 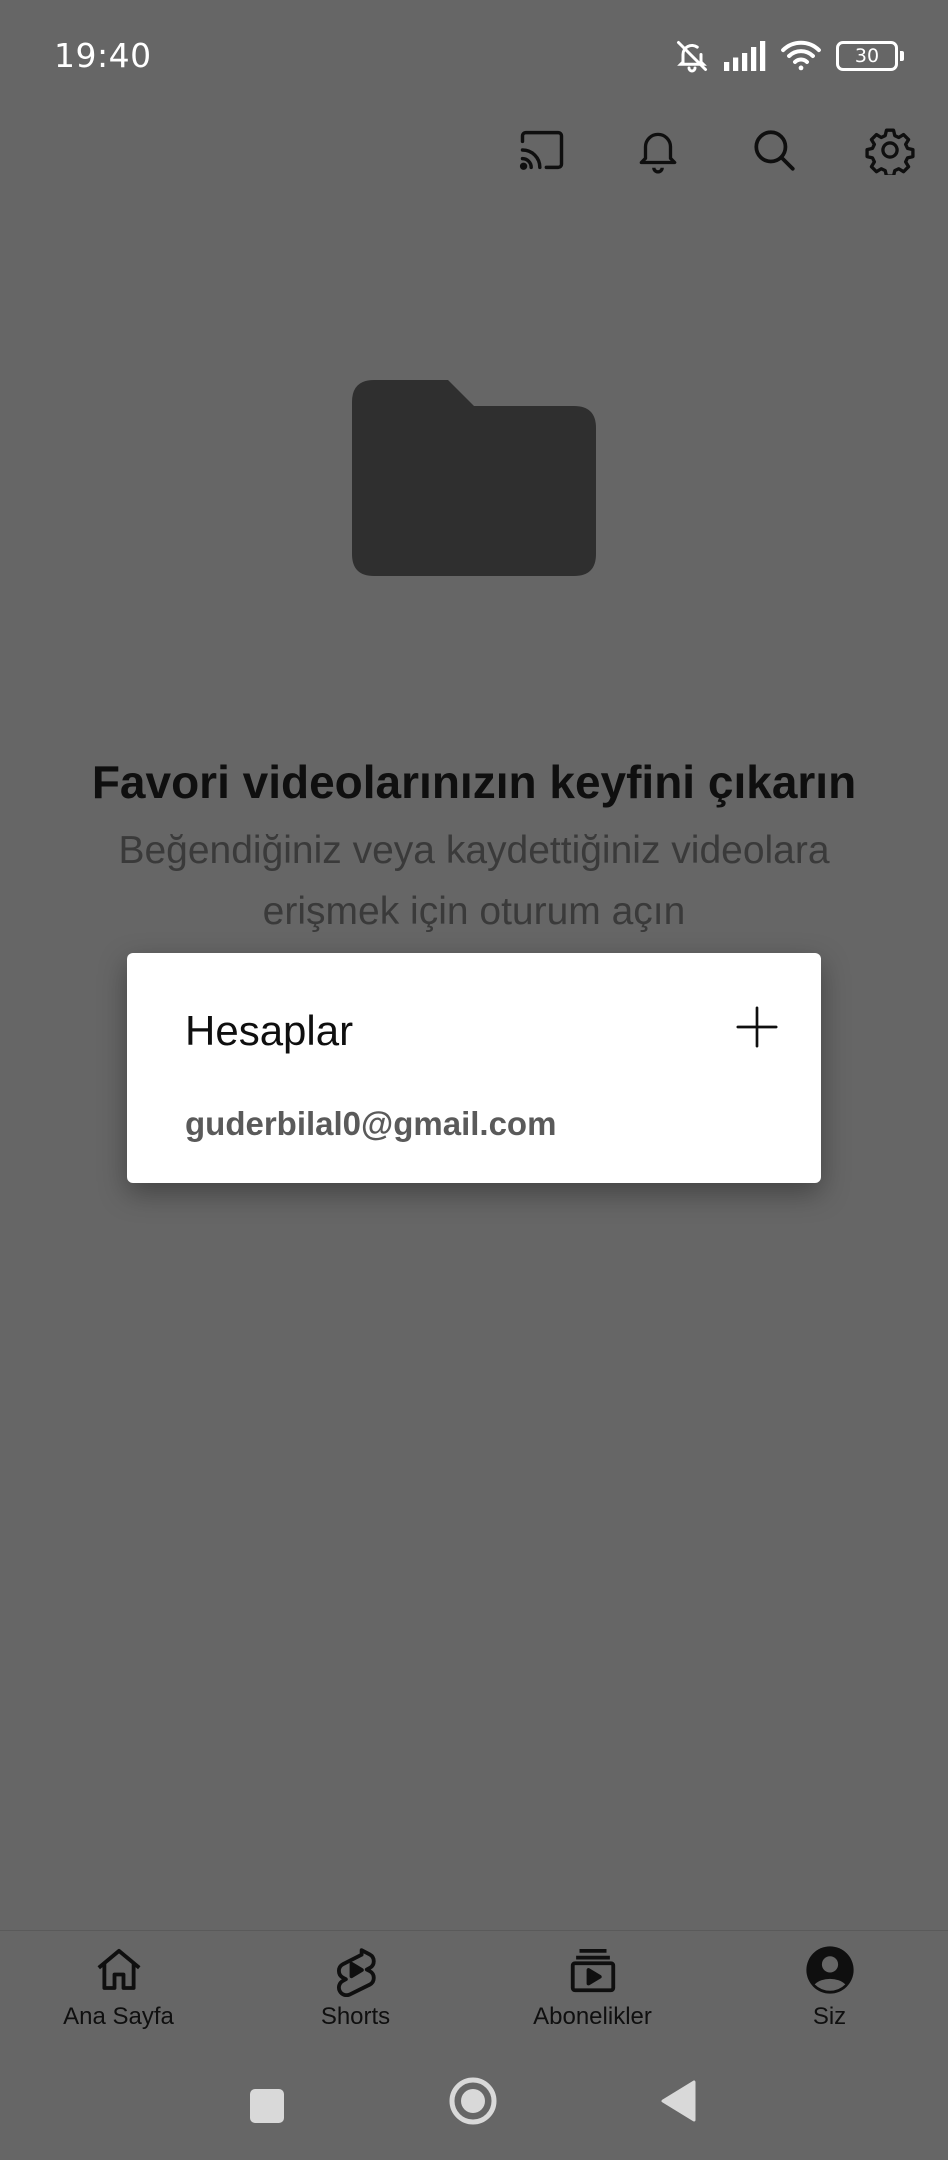 I want to click on home-system-button, so click(x=473, y=2103).